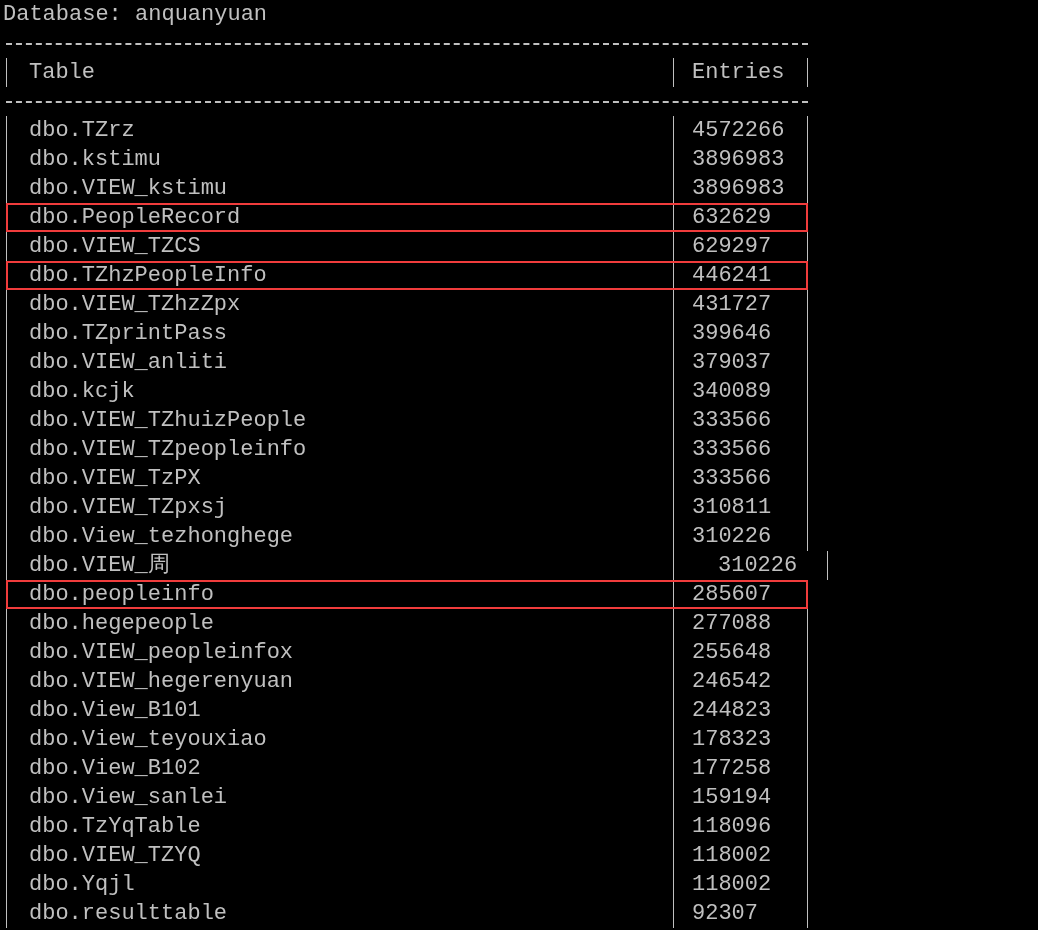 The width and height of the screenshot is (1038, 930). I want to click on table-cell: dbo.VIEW_kstimu, so click(128, 188).